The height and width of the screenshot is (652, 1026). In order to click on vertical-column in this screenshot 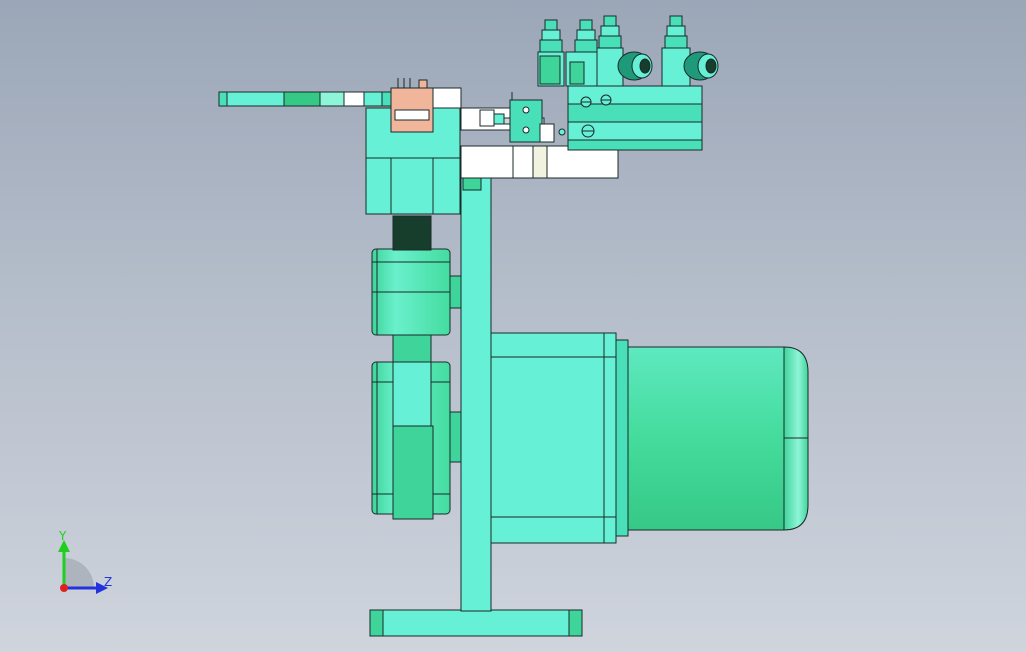, I will do `click(476, 394)`.